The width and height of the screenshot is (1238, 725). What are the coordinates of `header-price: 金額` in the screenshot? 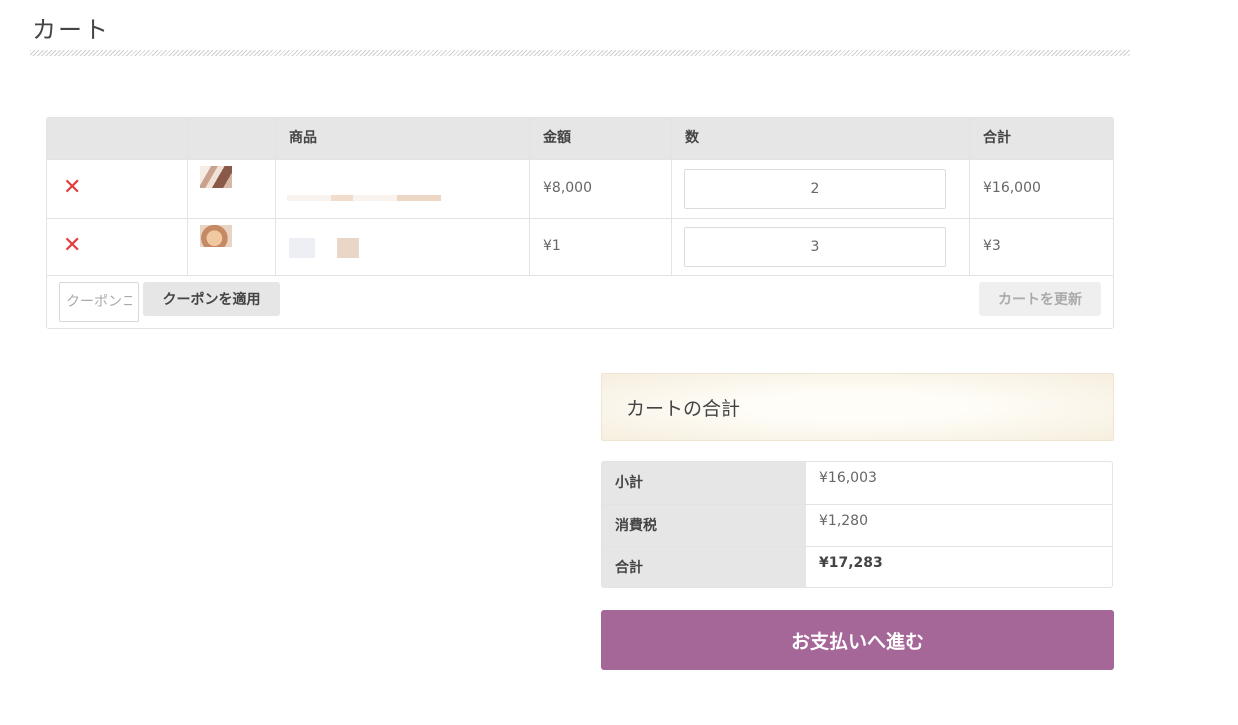 It's located at (557, 138).